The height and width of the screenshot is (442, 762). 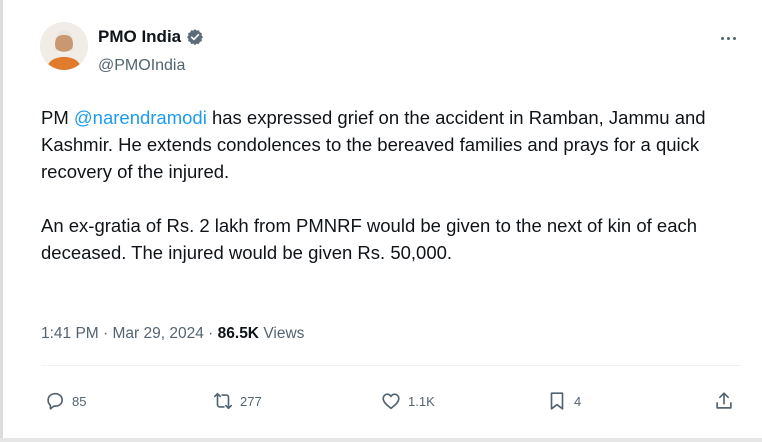 I want to click on bookmark-button: 4, so click(x=563, y=401).